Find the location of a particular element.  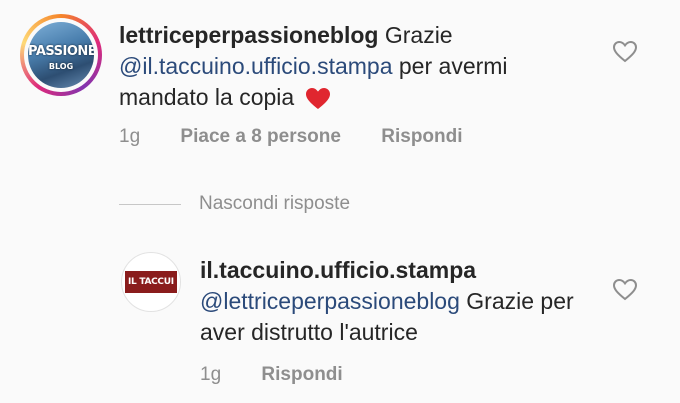

reply-username: il.taccuino.ufficio.stampa is located at coordinates (338, 270).